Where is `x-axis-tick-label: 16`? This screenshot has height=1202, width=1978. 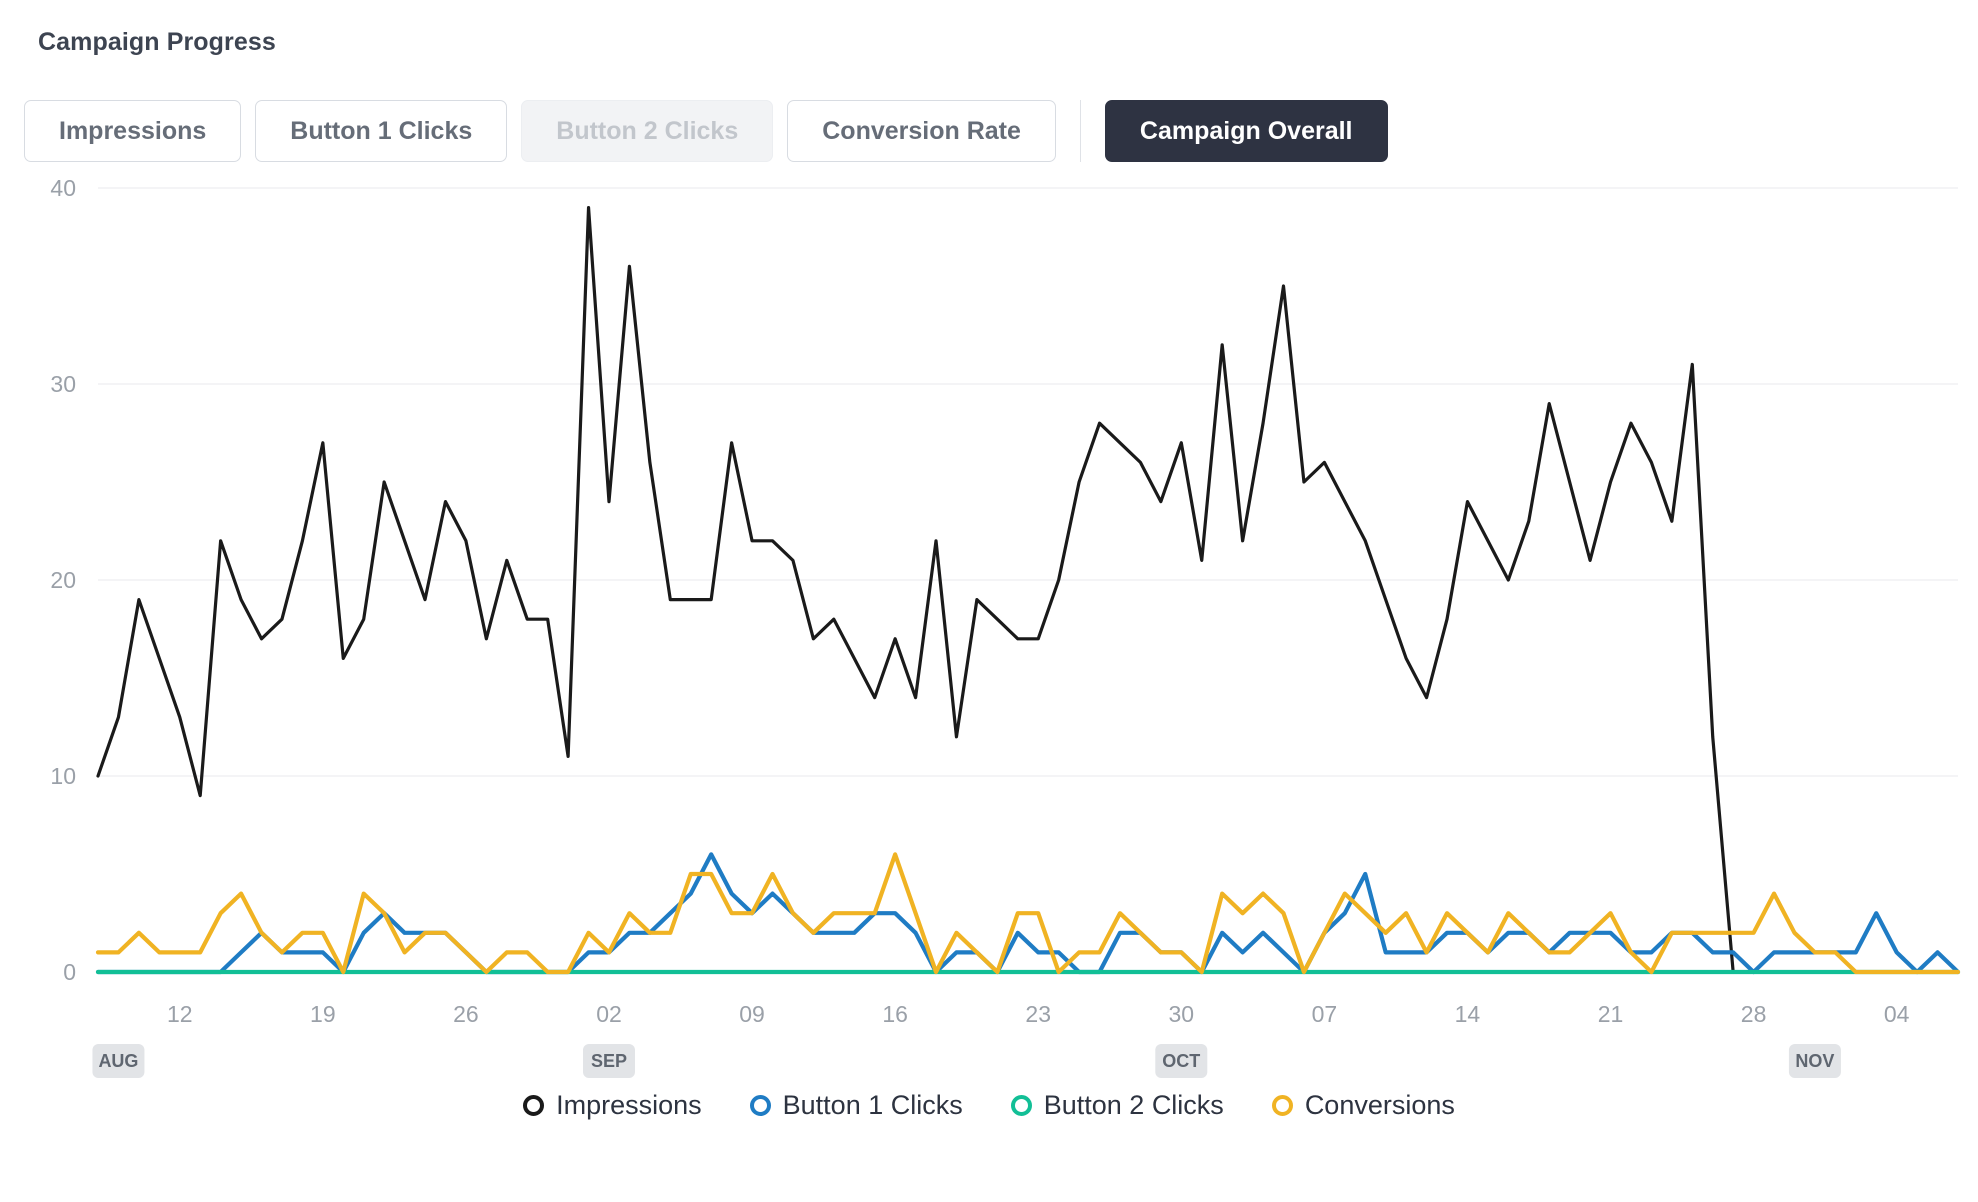
x-axis-tick-label: 16 is located at coordinates (895, 1014).